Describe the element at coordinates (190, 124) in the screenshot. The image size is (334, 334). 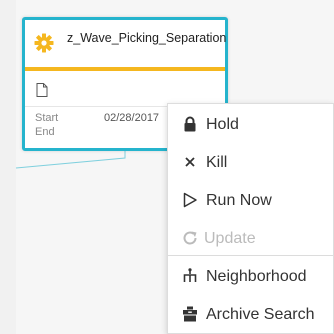
I see `lock-icon` at that location.